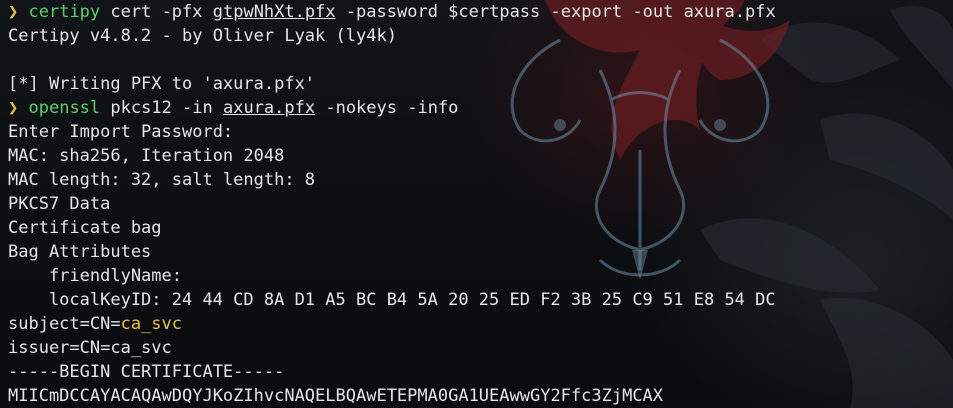  Describe the element at coordinates (146, 372) in the screenshot. I see `output-line: -----BEGIN CERTIFICATE-----` at that location.